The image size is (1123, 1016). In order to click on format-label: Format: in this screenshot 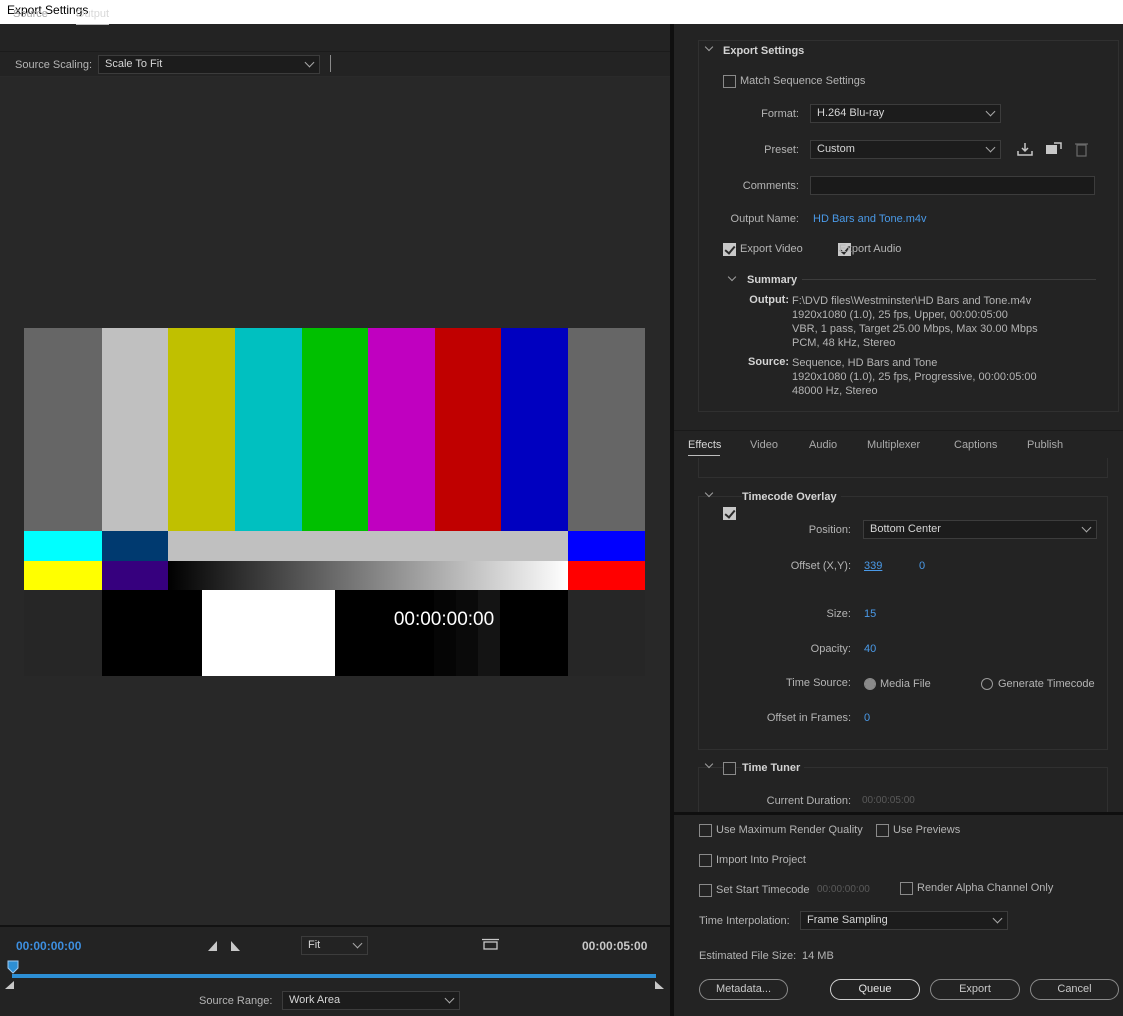, I will do `click(780, 114)`.